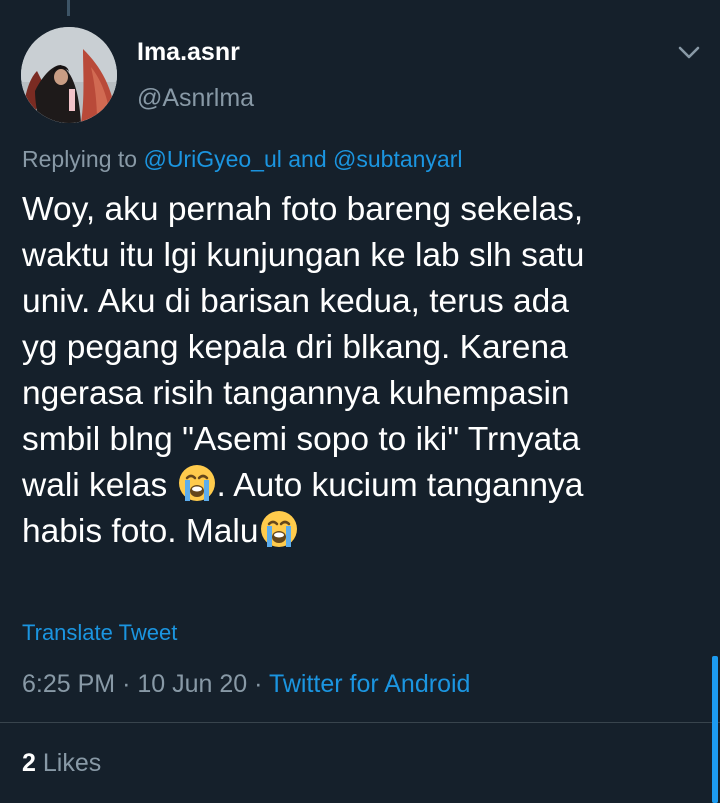 The width and height of the screenshot is (720, 803). What do you see at coordinates (367, 532) in the screenshot?
I see `tweet-text-line: habis foto. Malu` at bounding box center [367, 532].